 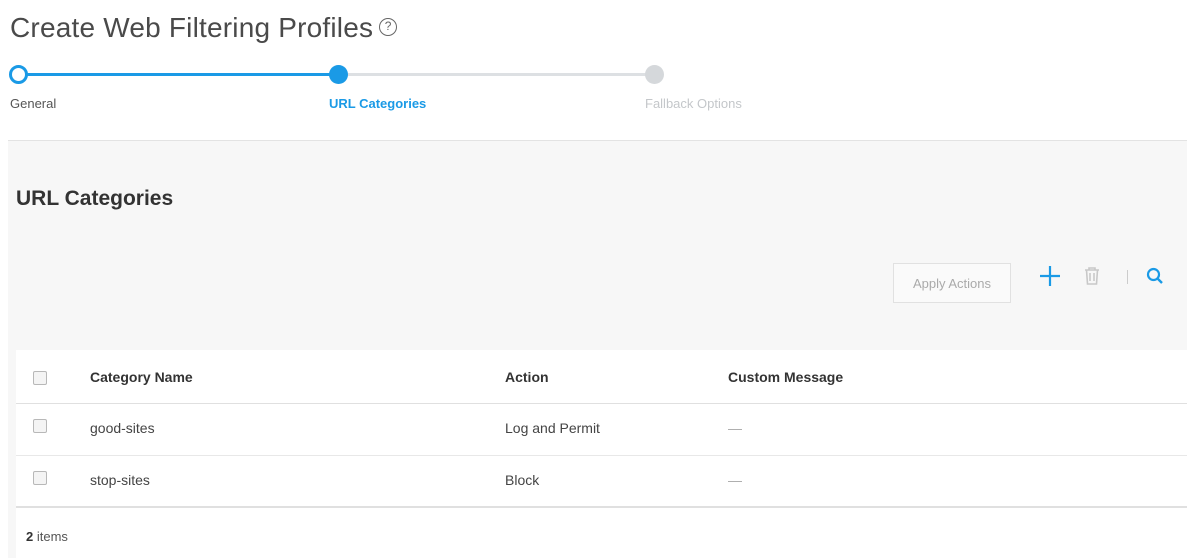 I want to click on wizard-step-label: Fallback Options, so click(x=693, y=103).